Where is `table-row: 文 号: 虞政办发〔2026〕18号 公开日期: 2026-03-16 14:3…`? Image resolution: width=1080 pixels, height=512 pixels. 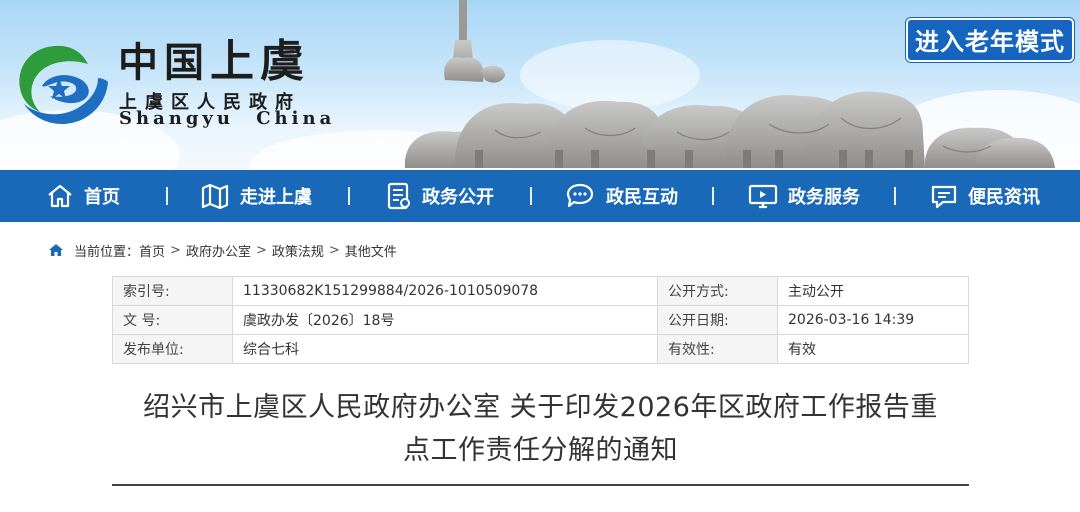
table-row: 文 号: 虞政办发〔2026〕18号 公开日期: 2026-03-16 14:3… is located at coordinates (540, 320).